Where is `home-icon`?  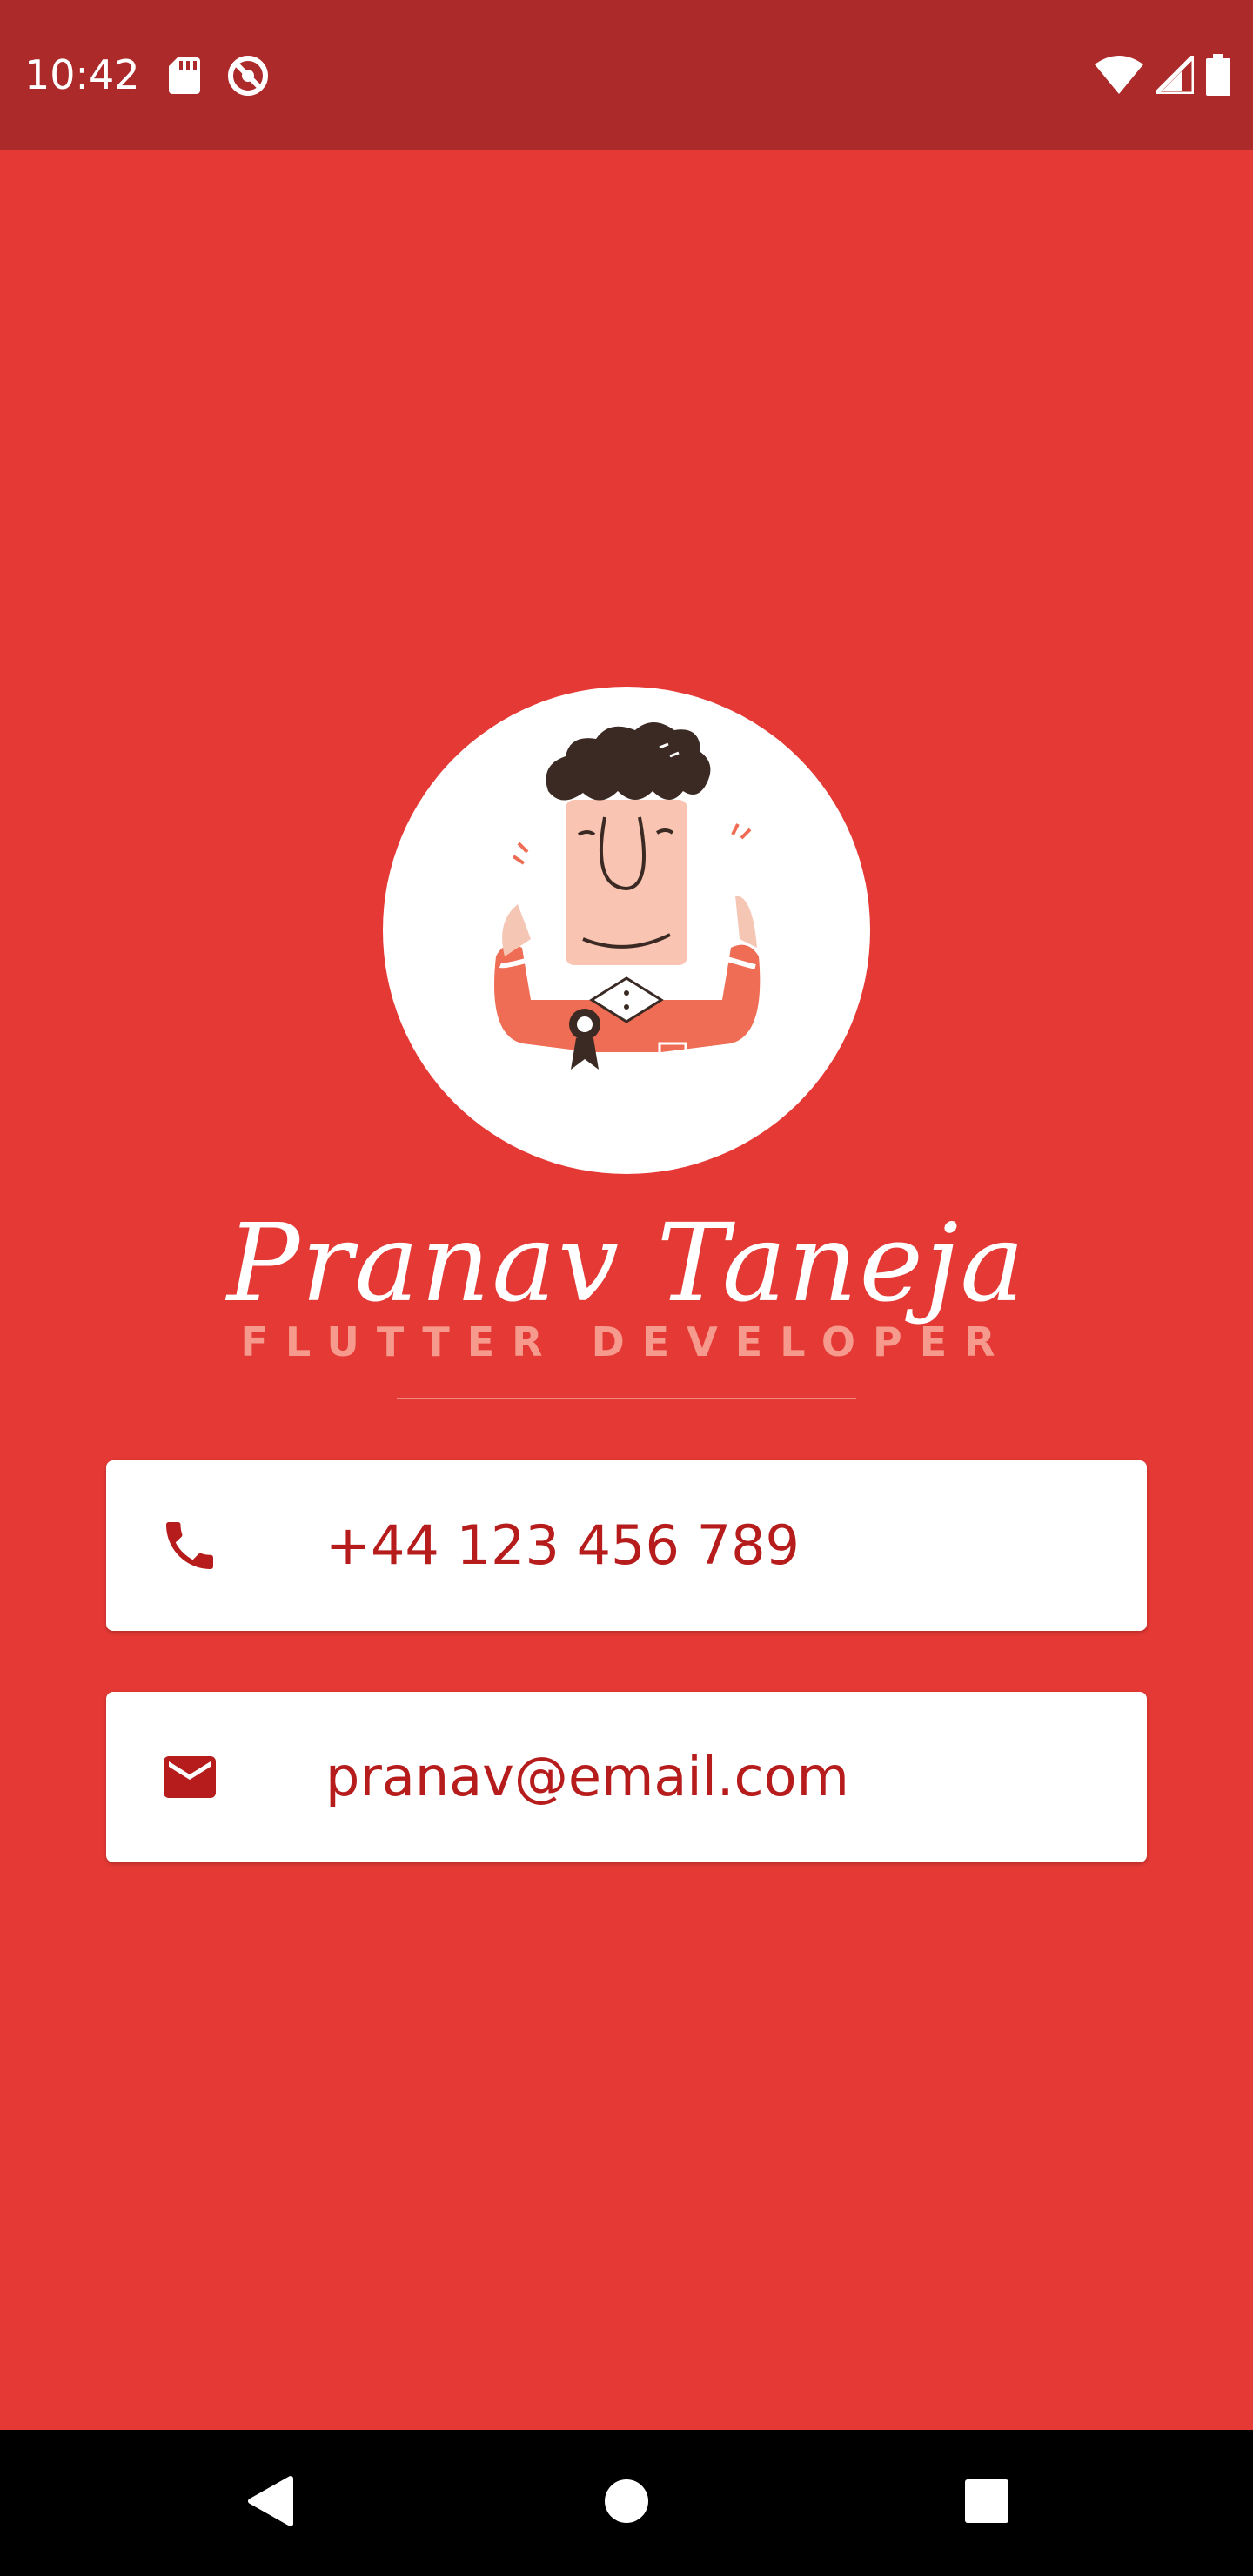 home-icon is located at coordinates (626, 2504).